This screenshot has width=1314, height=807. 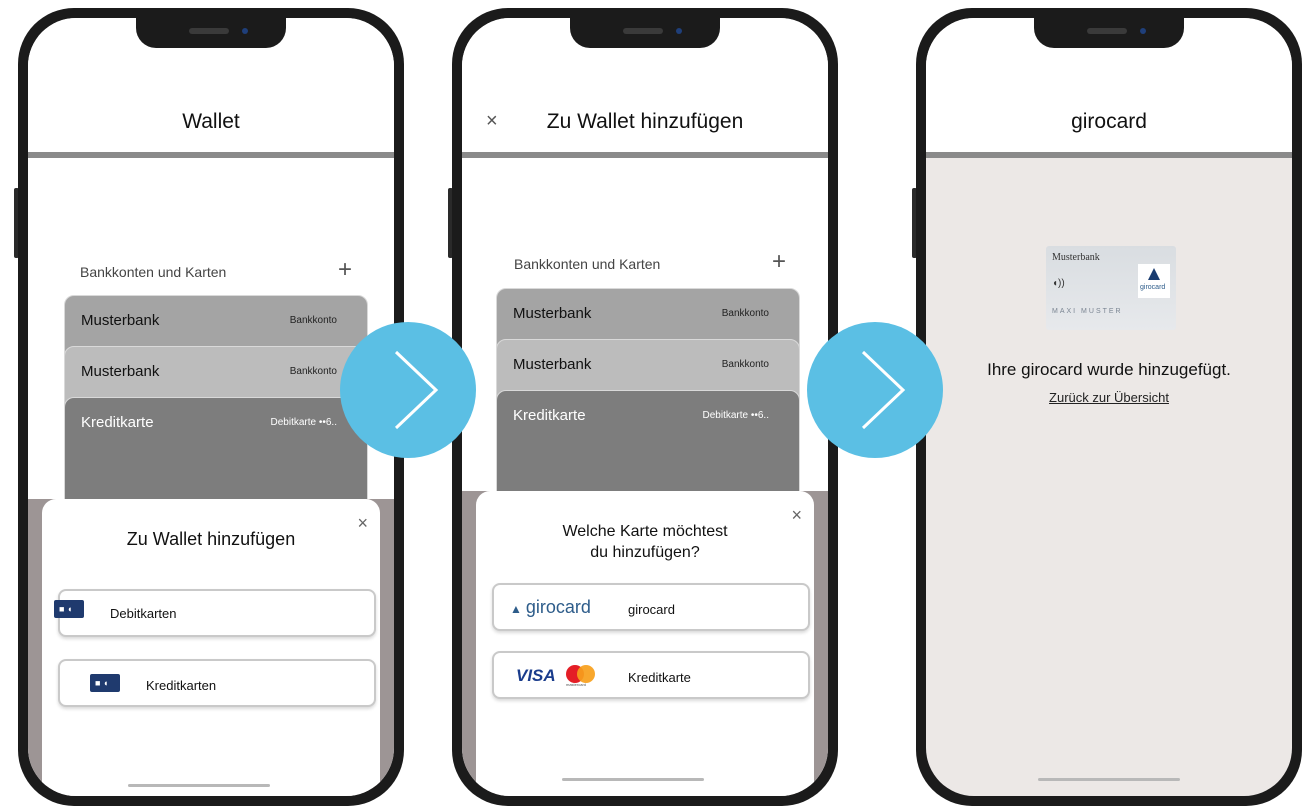 I want to click on page-title: Wallet, so click(x=211, y=121).